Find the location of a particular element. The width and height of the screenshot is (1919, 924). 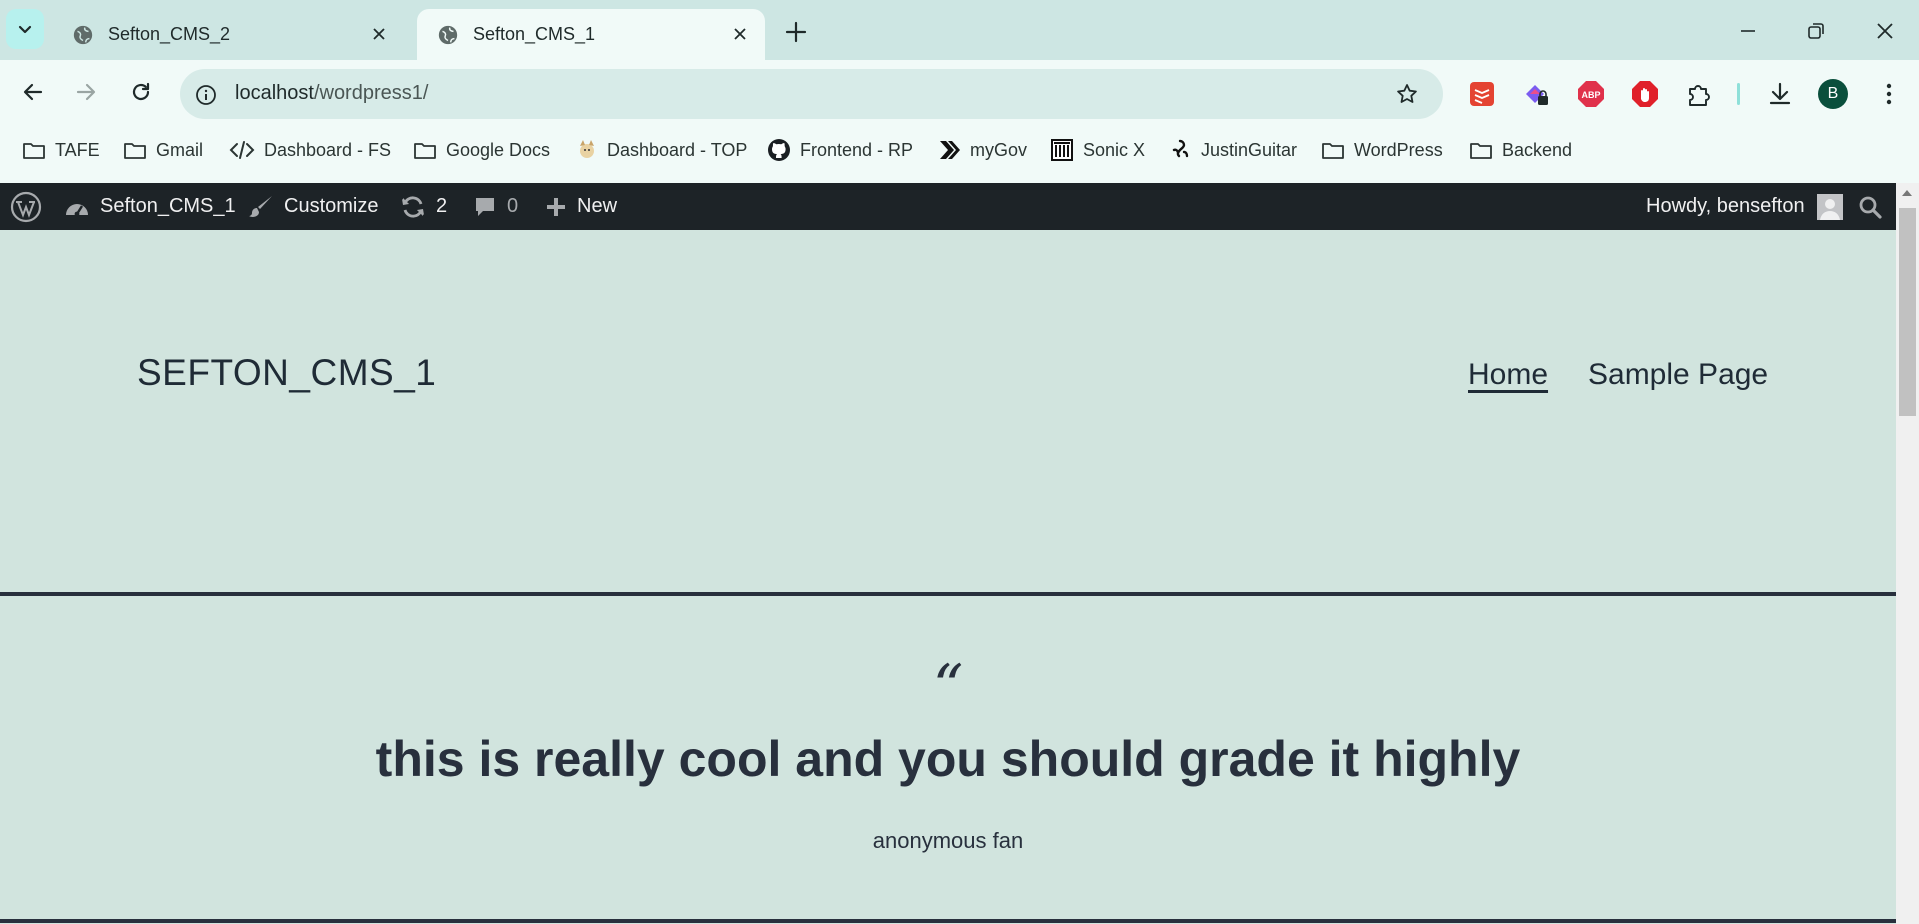

url-text: localhost/wordpress1/ is located at coordinates (331, 93).